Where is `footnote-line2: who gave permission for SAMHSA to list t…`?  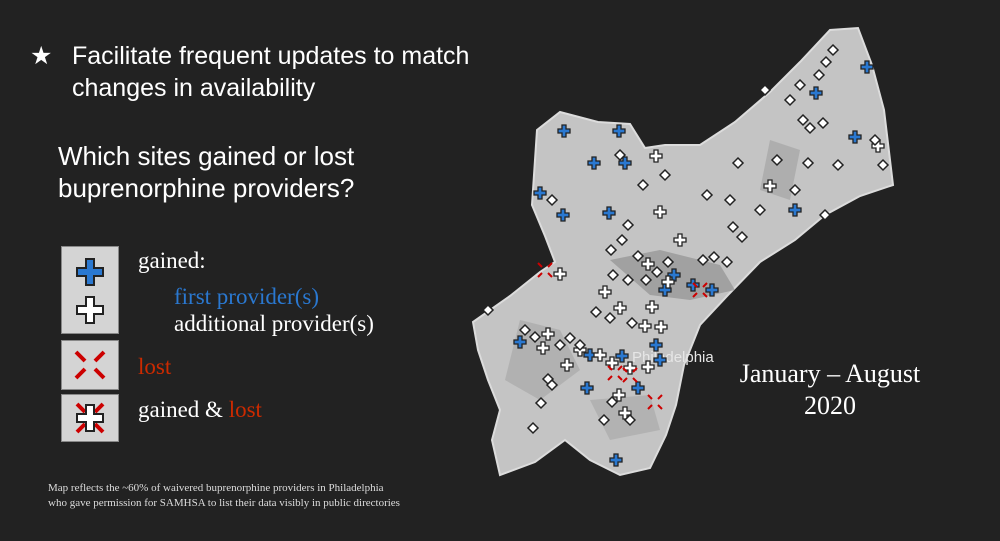
footnote-line2: who gave permission for SAMHSA to list t… is located at coordinates (224, 503).